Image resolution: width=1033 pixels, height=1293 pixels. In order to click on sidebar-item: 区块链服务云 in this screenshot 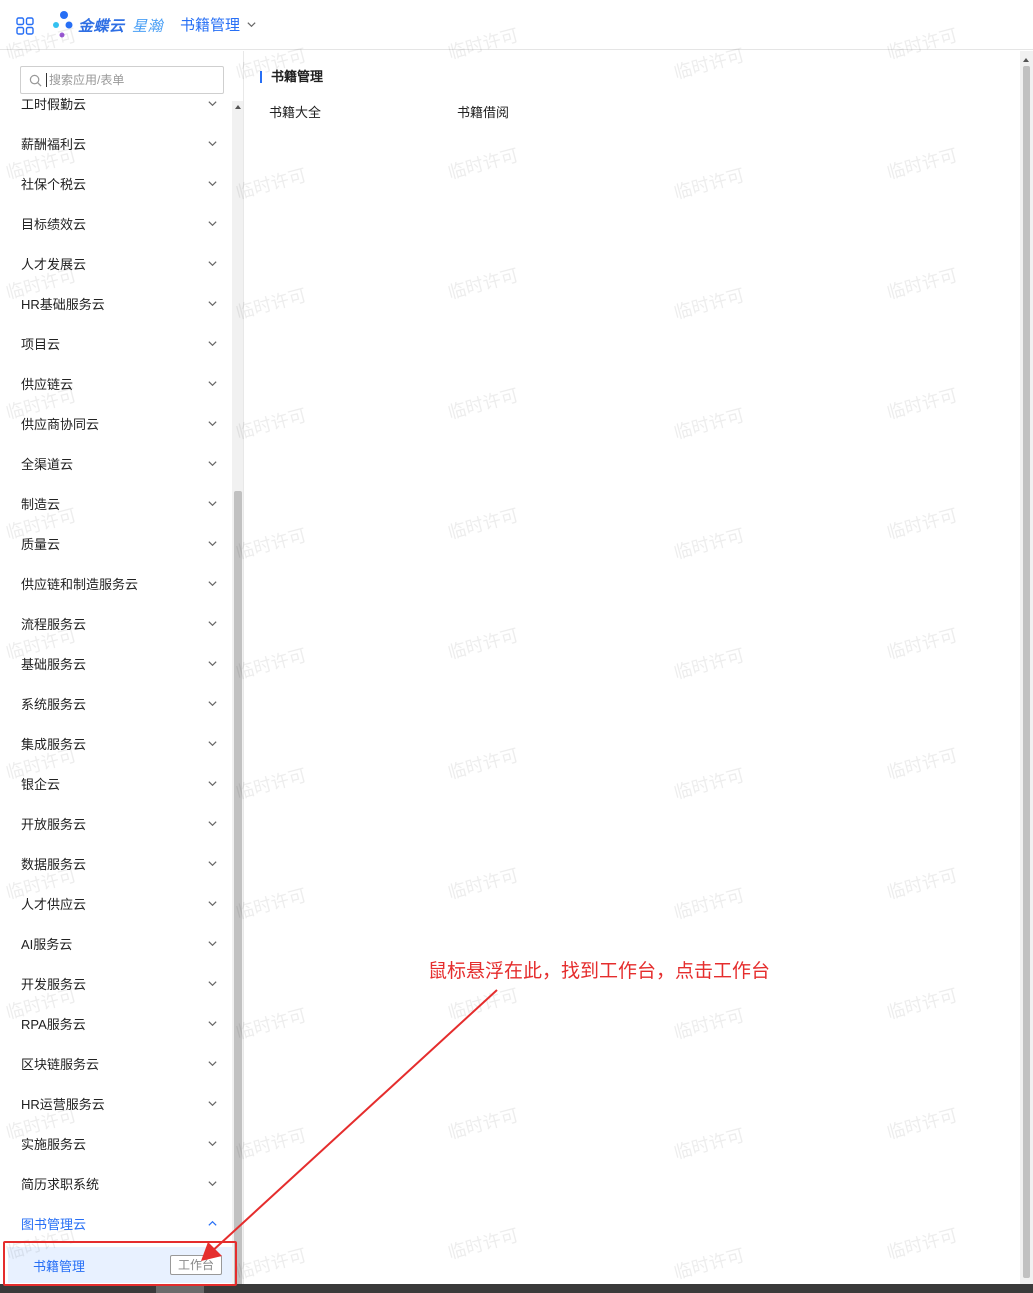, I will do `click(116, 1063)`.